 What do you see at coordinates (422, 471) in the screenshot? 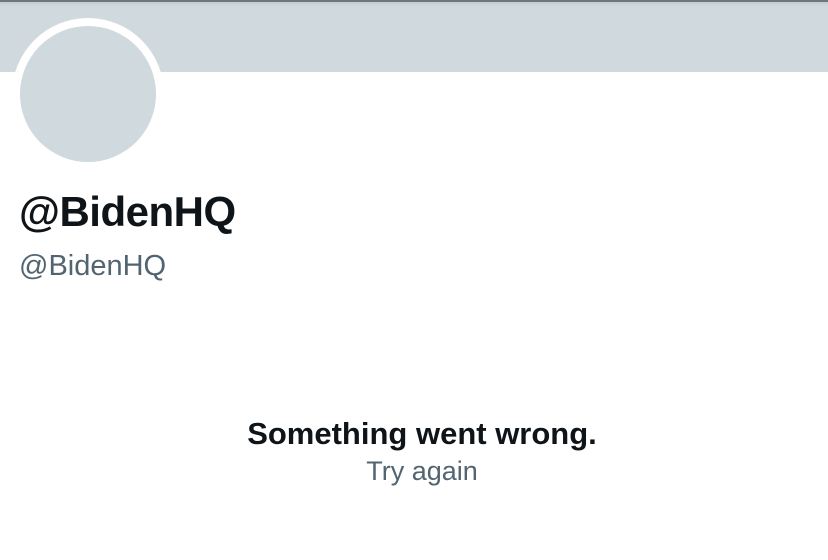
I see `try-again-button: Try again` at bounding box center [422, 471].